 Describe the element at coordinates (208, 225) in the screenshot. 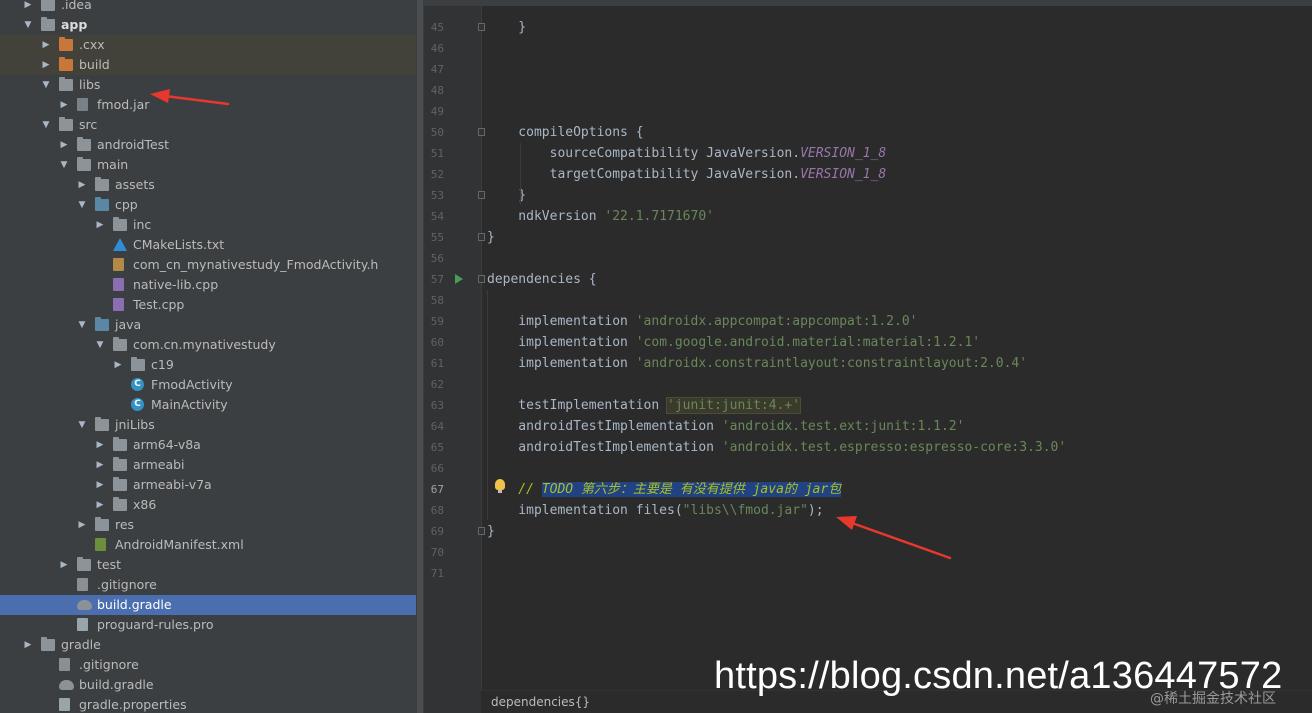

I see `tree-item: ▶ inc` at that location.